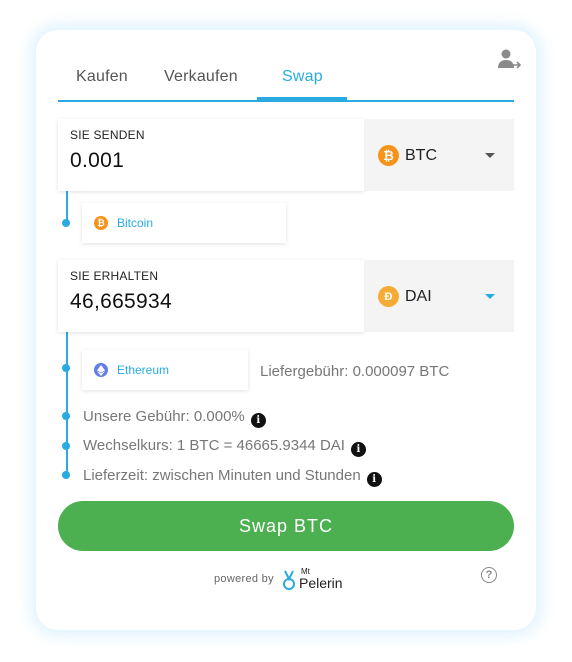 Image resolution: width=572 pixels, height=662 pixels. What do you see at coordinates (143, 370) in the screenshot?
I see `receive-network-label: Ethereum` at bounding box center [143, 370].